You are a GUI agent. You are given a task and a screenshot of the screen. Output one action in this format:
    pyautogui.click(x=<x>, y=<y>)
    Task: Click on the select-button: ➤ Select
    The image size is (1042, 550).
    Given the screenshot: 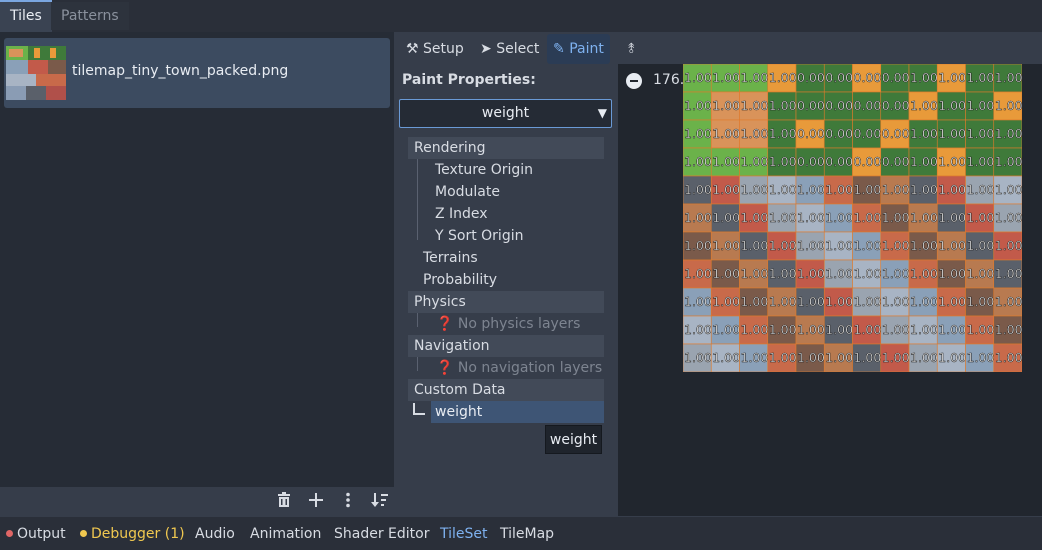 What is the action you would take?
    pyautogui.click(x=509, y=49)
    